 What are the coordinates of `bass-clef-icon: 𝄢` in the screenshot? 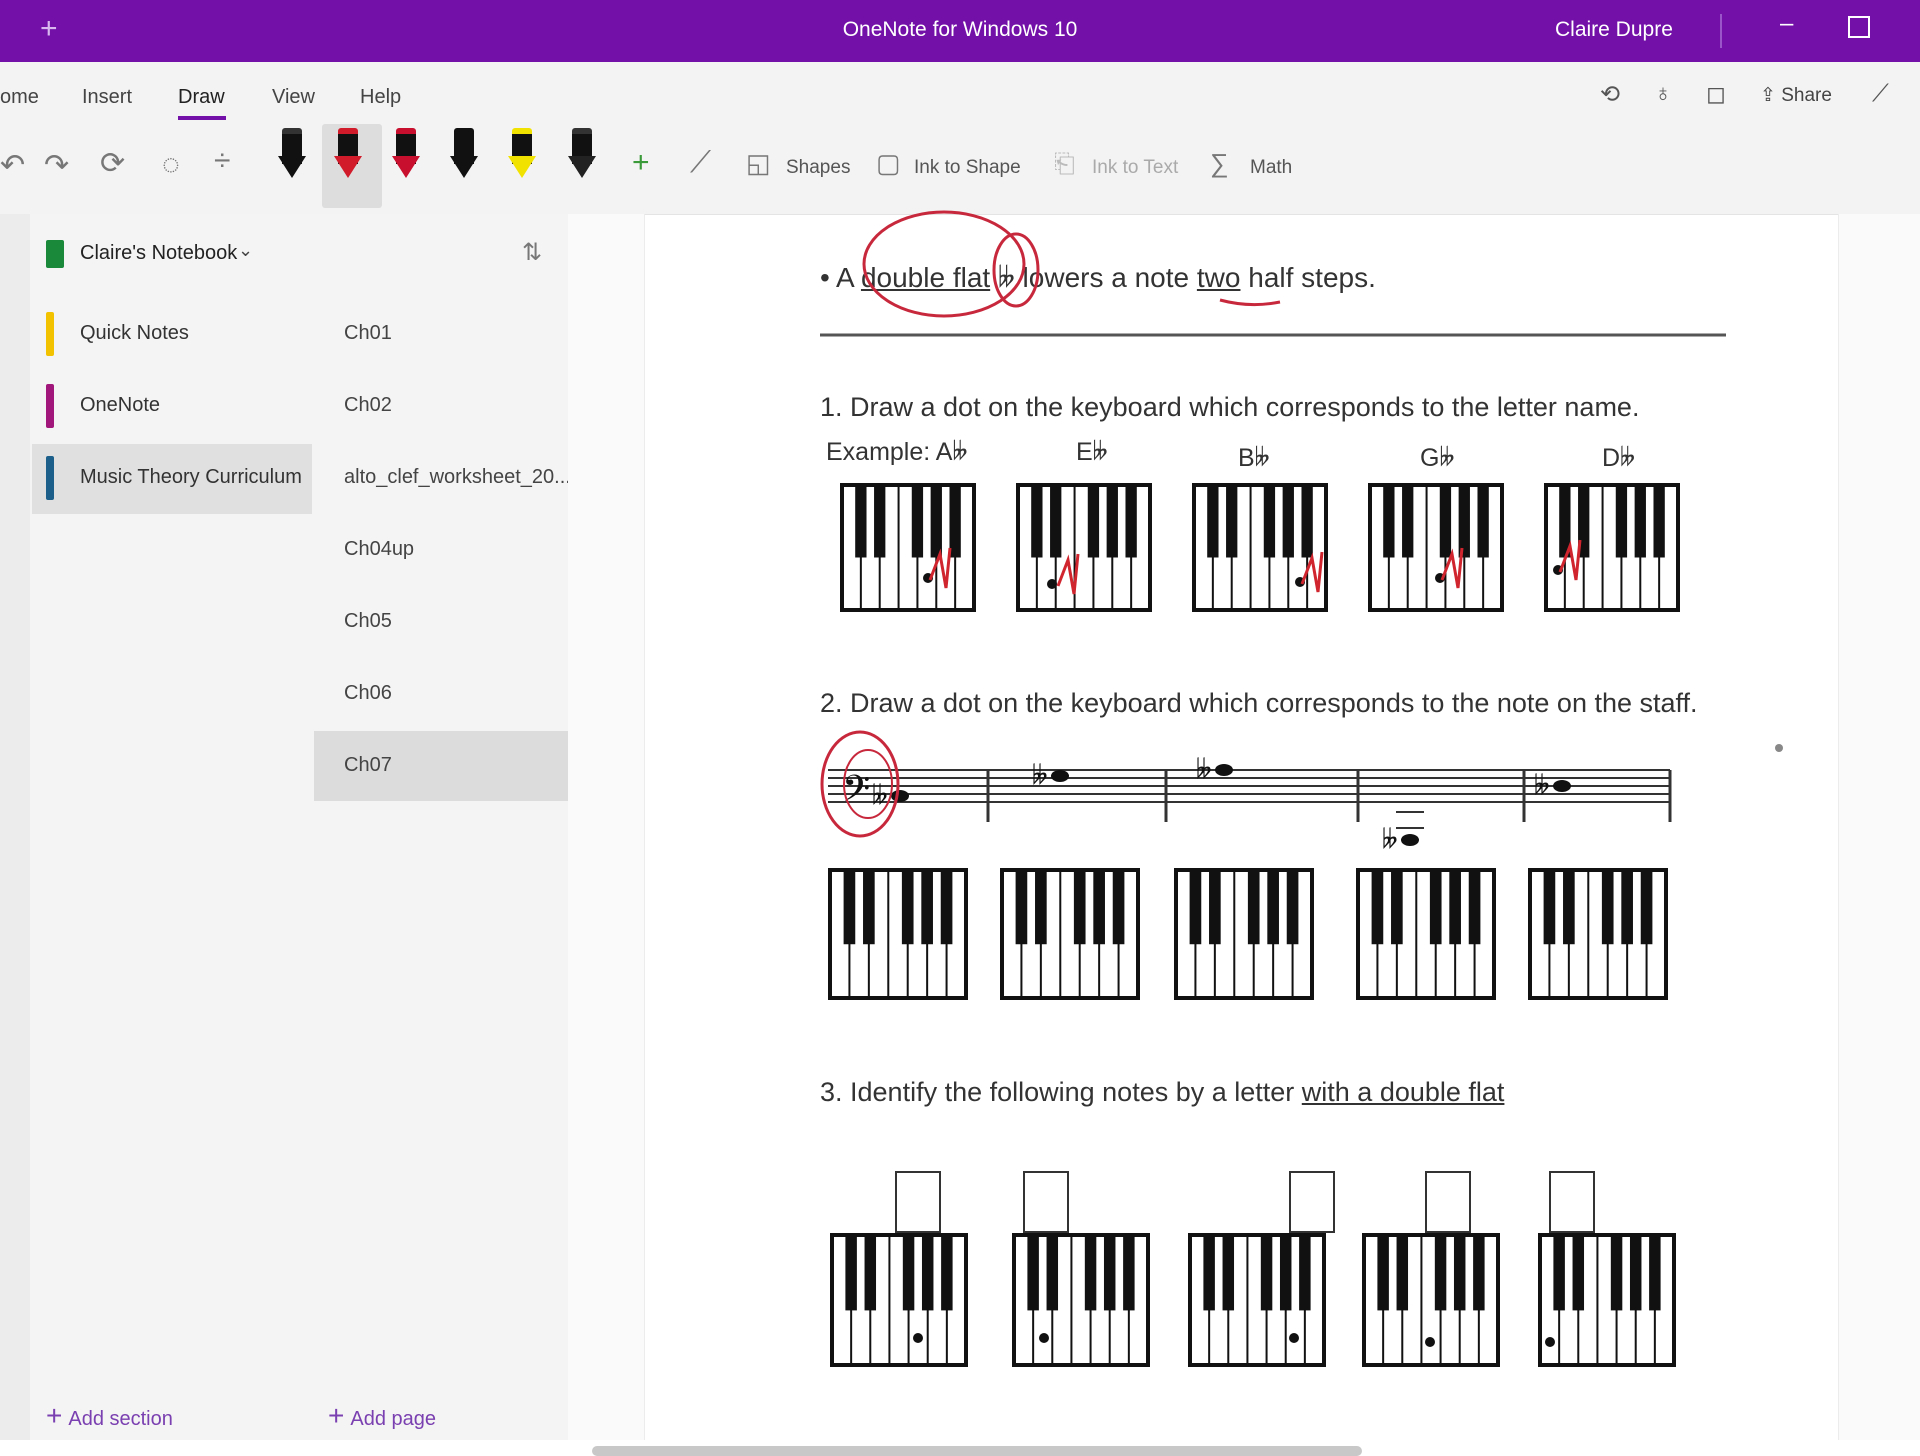 It's located at (856, 793).